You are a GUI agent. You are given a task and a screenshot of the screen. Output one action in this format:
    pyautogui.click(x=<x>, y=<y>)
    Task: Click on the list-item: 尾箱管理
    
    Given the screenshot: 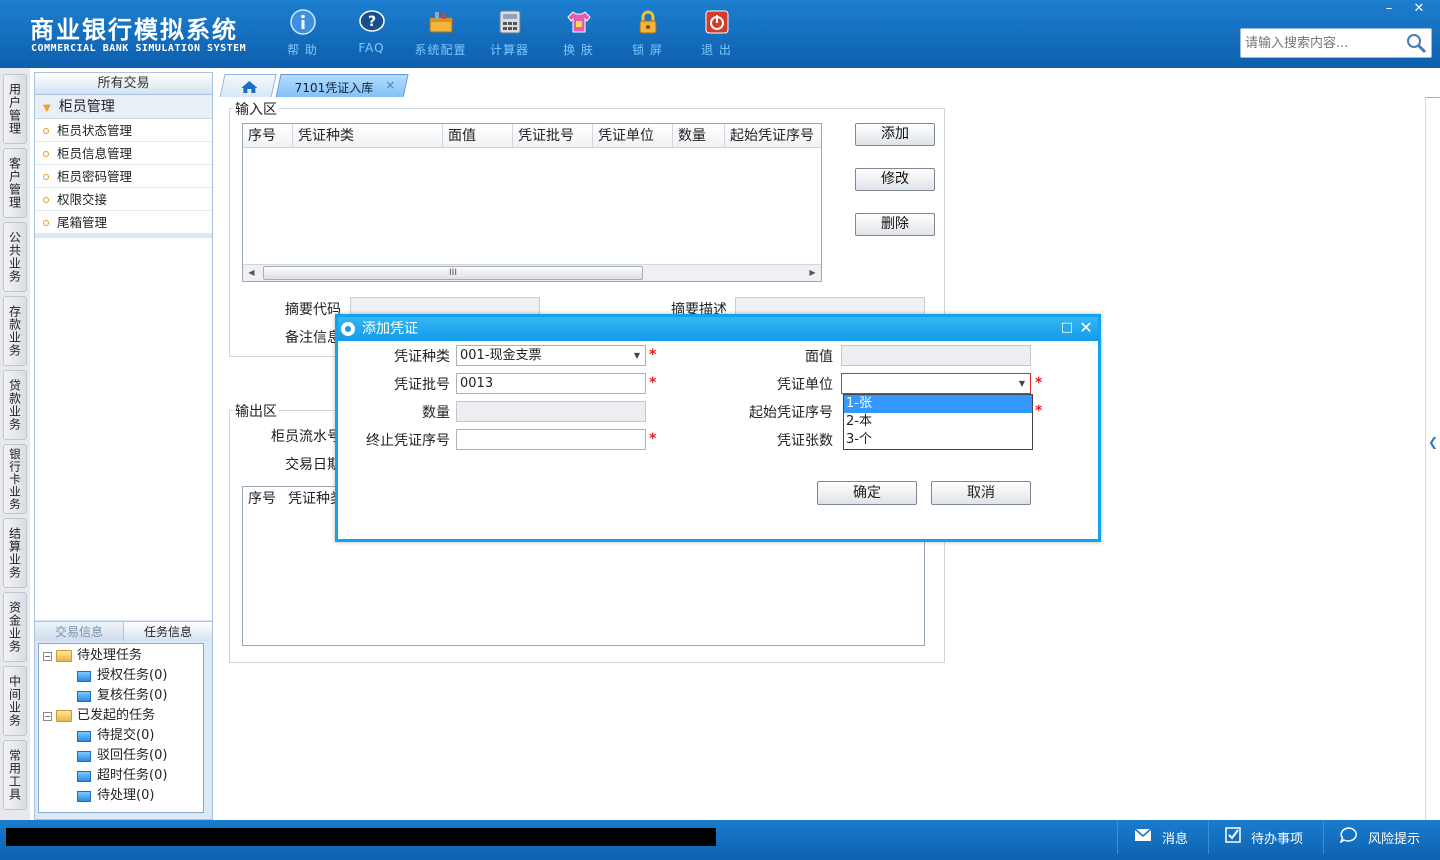 What is the action you would take?
    pyautogui.click(x=123, y=222)
    